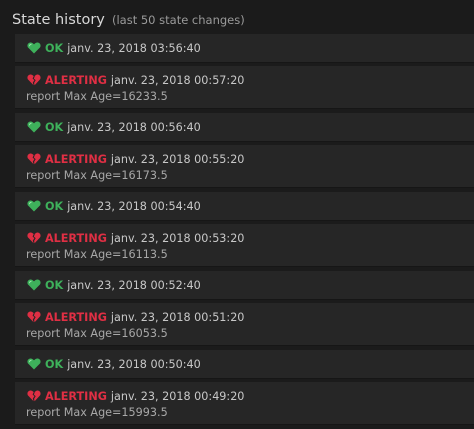 Image resolution: width=474 pixels, height=429 pixels. Describe the element at coordinates (134, 285) in the screenshot. I see `entry-time: janv. 23, 2018 00:52:40` at that location.